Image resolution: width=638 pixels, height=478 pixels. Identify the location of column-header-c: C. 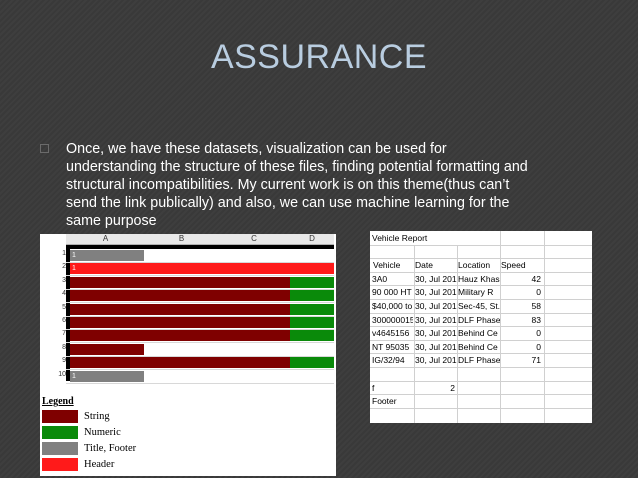
(254, 239).